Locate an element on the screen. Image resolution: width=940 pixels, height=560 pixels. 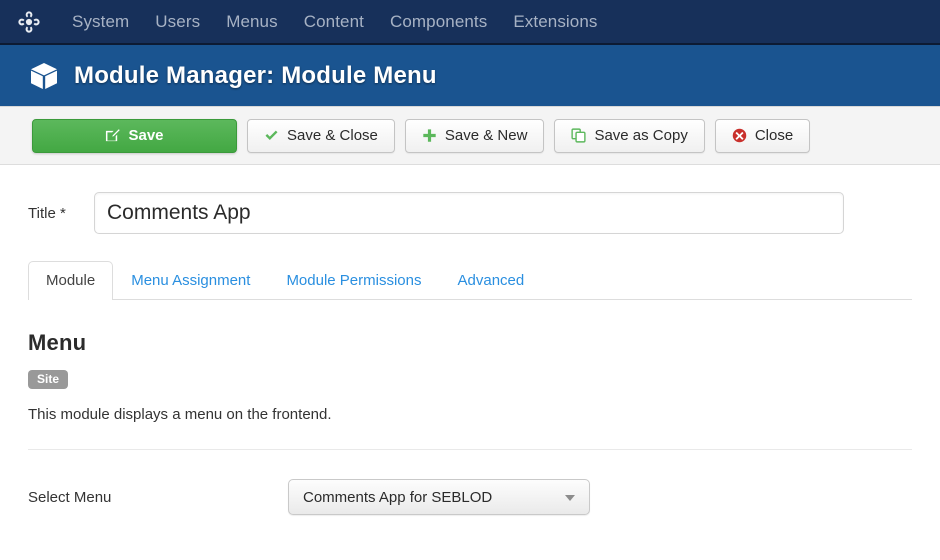
save-as-copy-button: Save as Copy is located at coordinates (629, 135).